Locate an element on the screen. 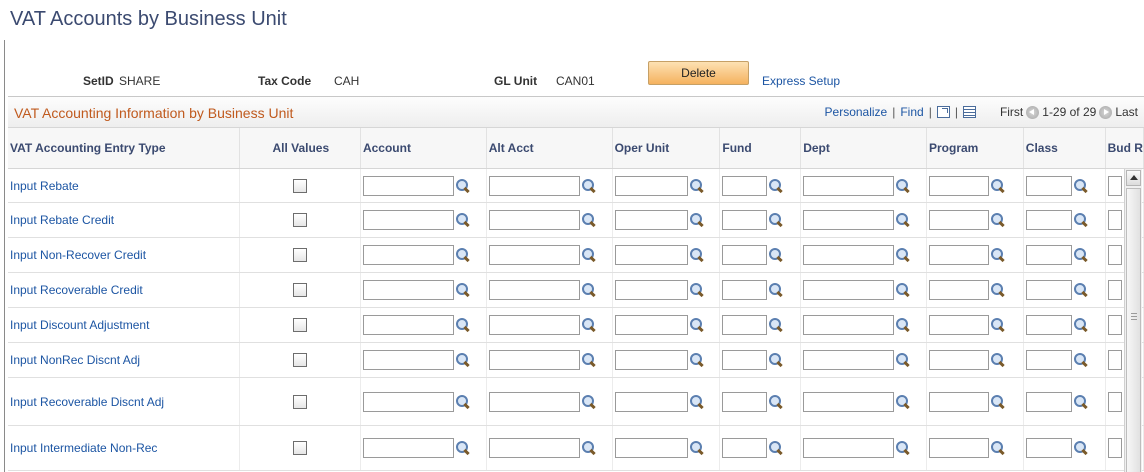  vertical-scrollbar is located at coordinates (1133, 320).